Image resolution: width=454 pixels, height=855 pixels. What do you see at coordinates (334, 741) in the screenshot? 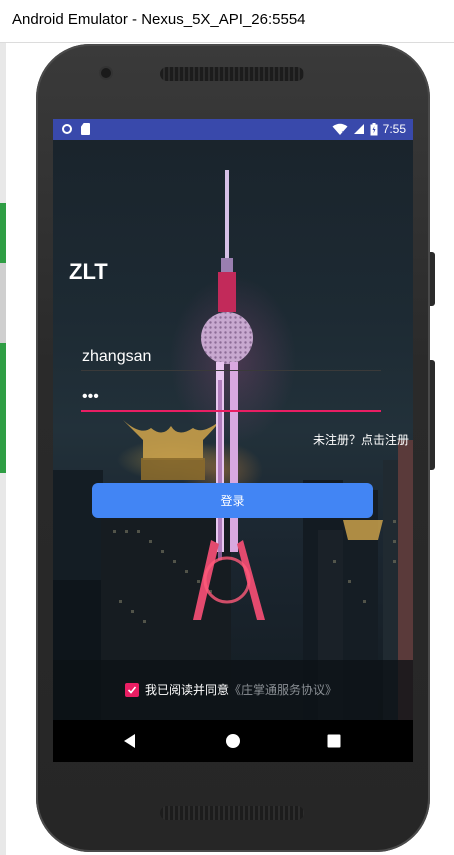
I see `recents-icon` at bounding box center [334, 741].